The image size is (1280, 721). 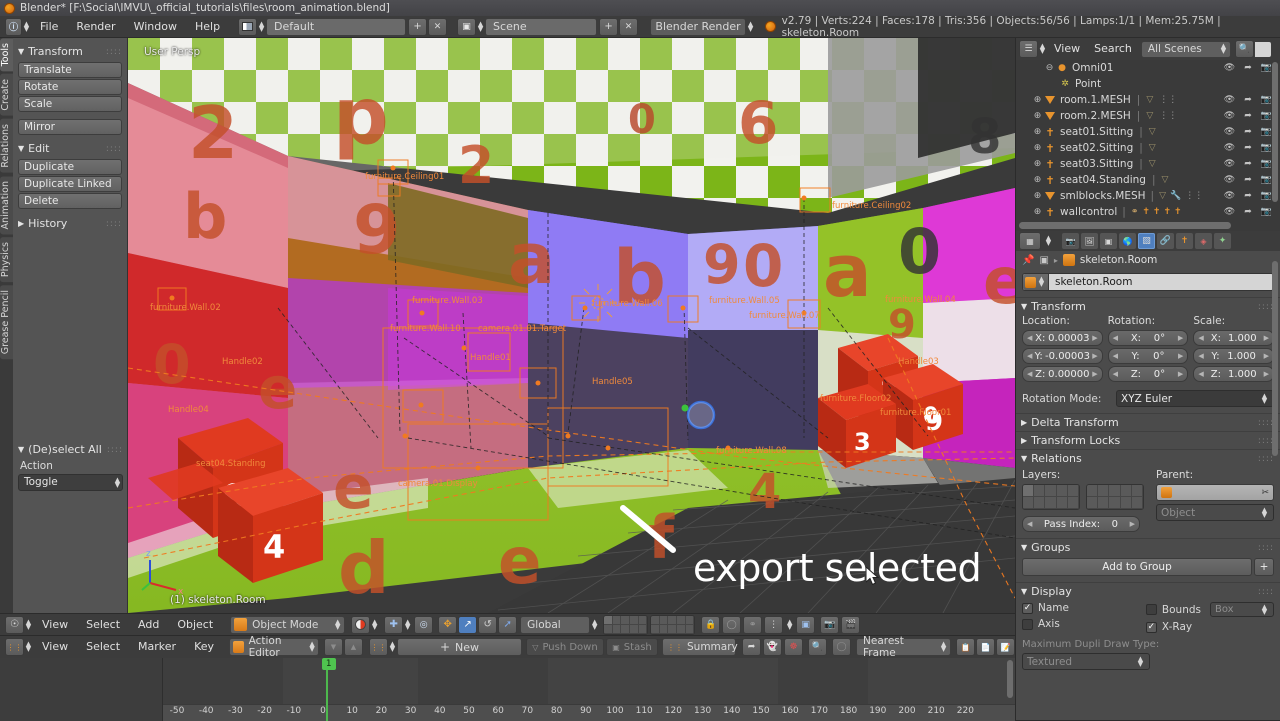 I want to click on add-scene-button: +, so click(x=609, y=26).